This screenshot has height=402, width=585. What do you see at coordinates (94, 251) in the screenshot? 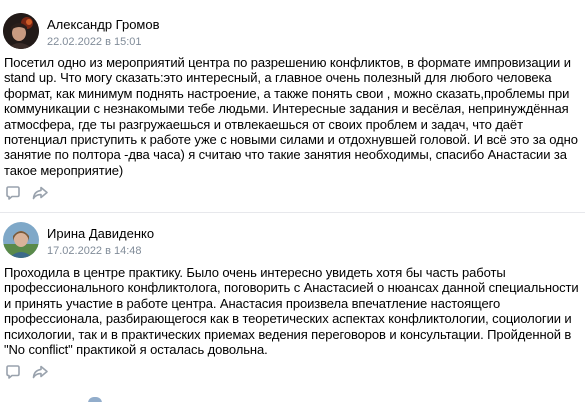
I see `post-date: 17.02.2022 в 14:48` at bounding box center [94, 251].